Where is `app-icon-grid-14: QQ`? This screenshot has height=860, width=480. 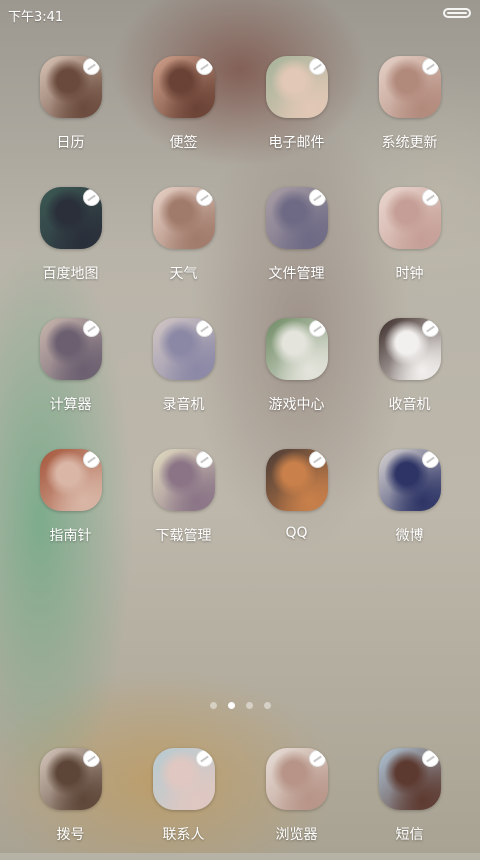 app-icon-grid-14: QQ is located at coordinates (296, 503).